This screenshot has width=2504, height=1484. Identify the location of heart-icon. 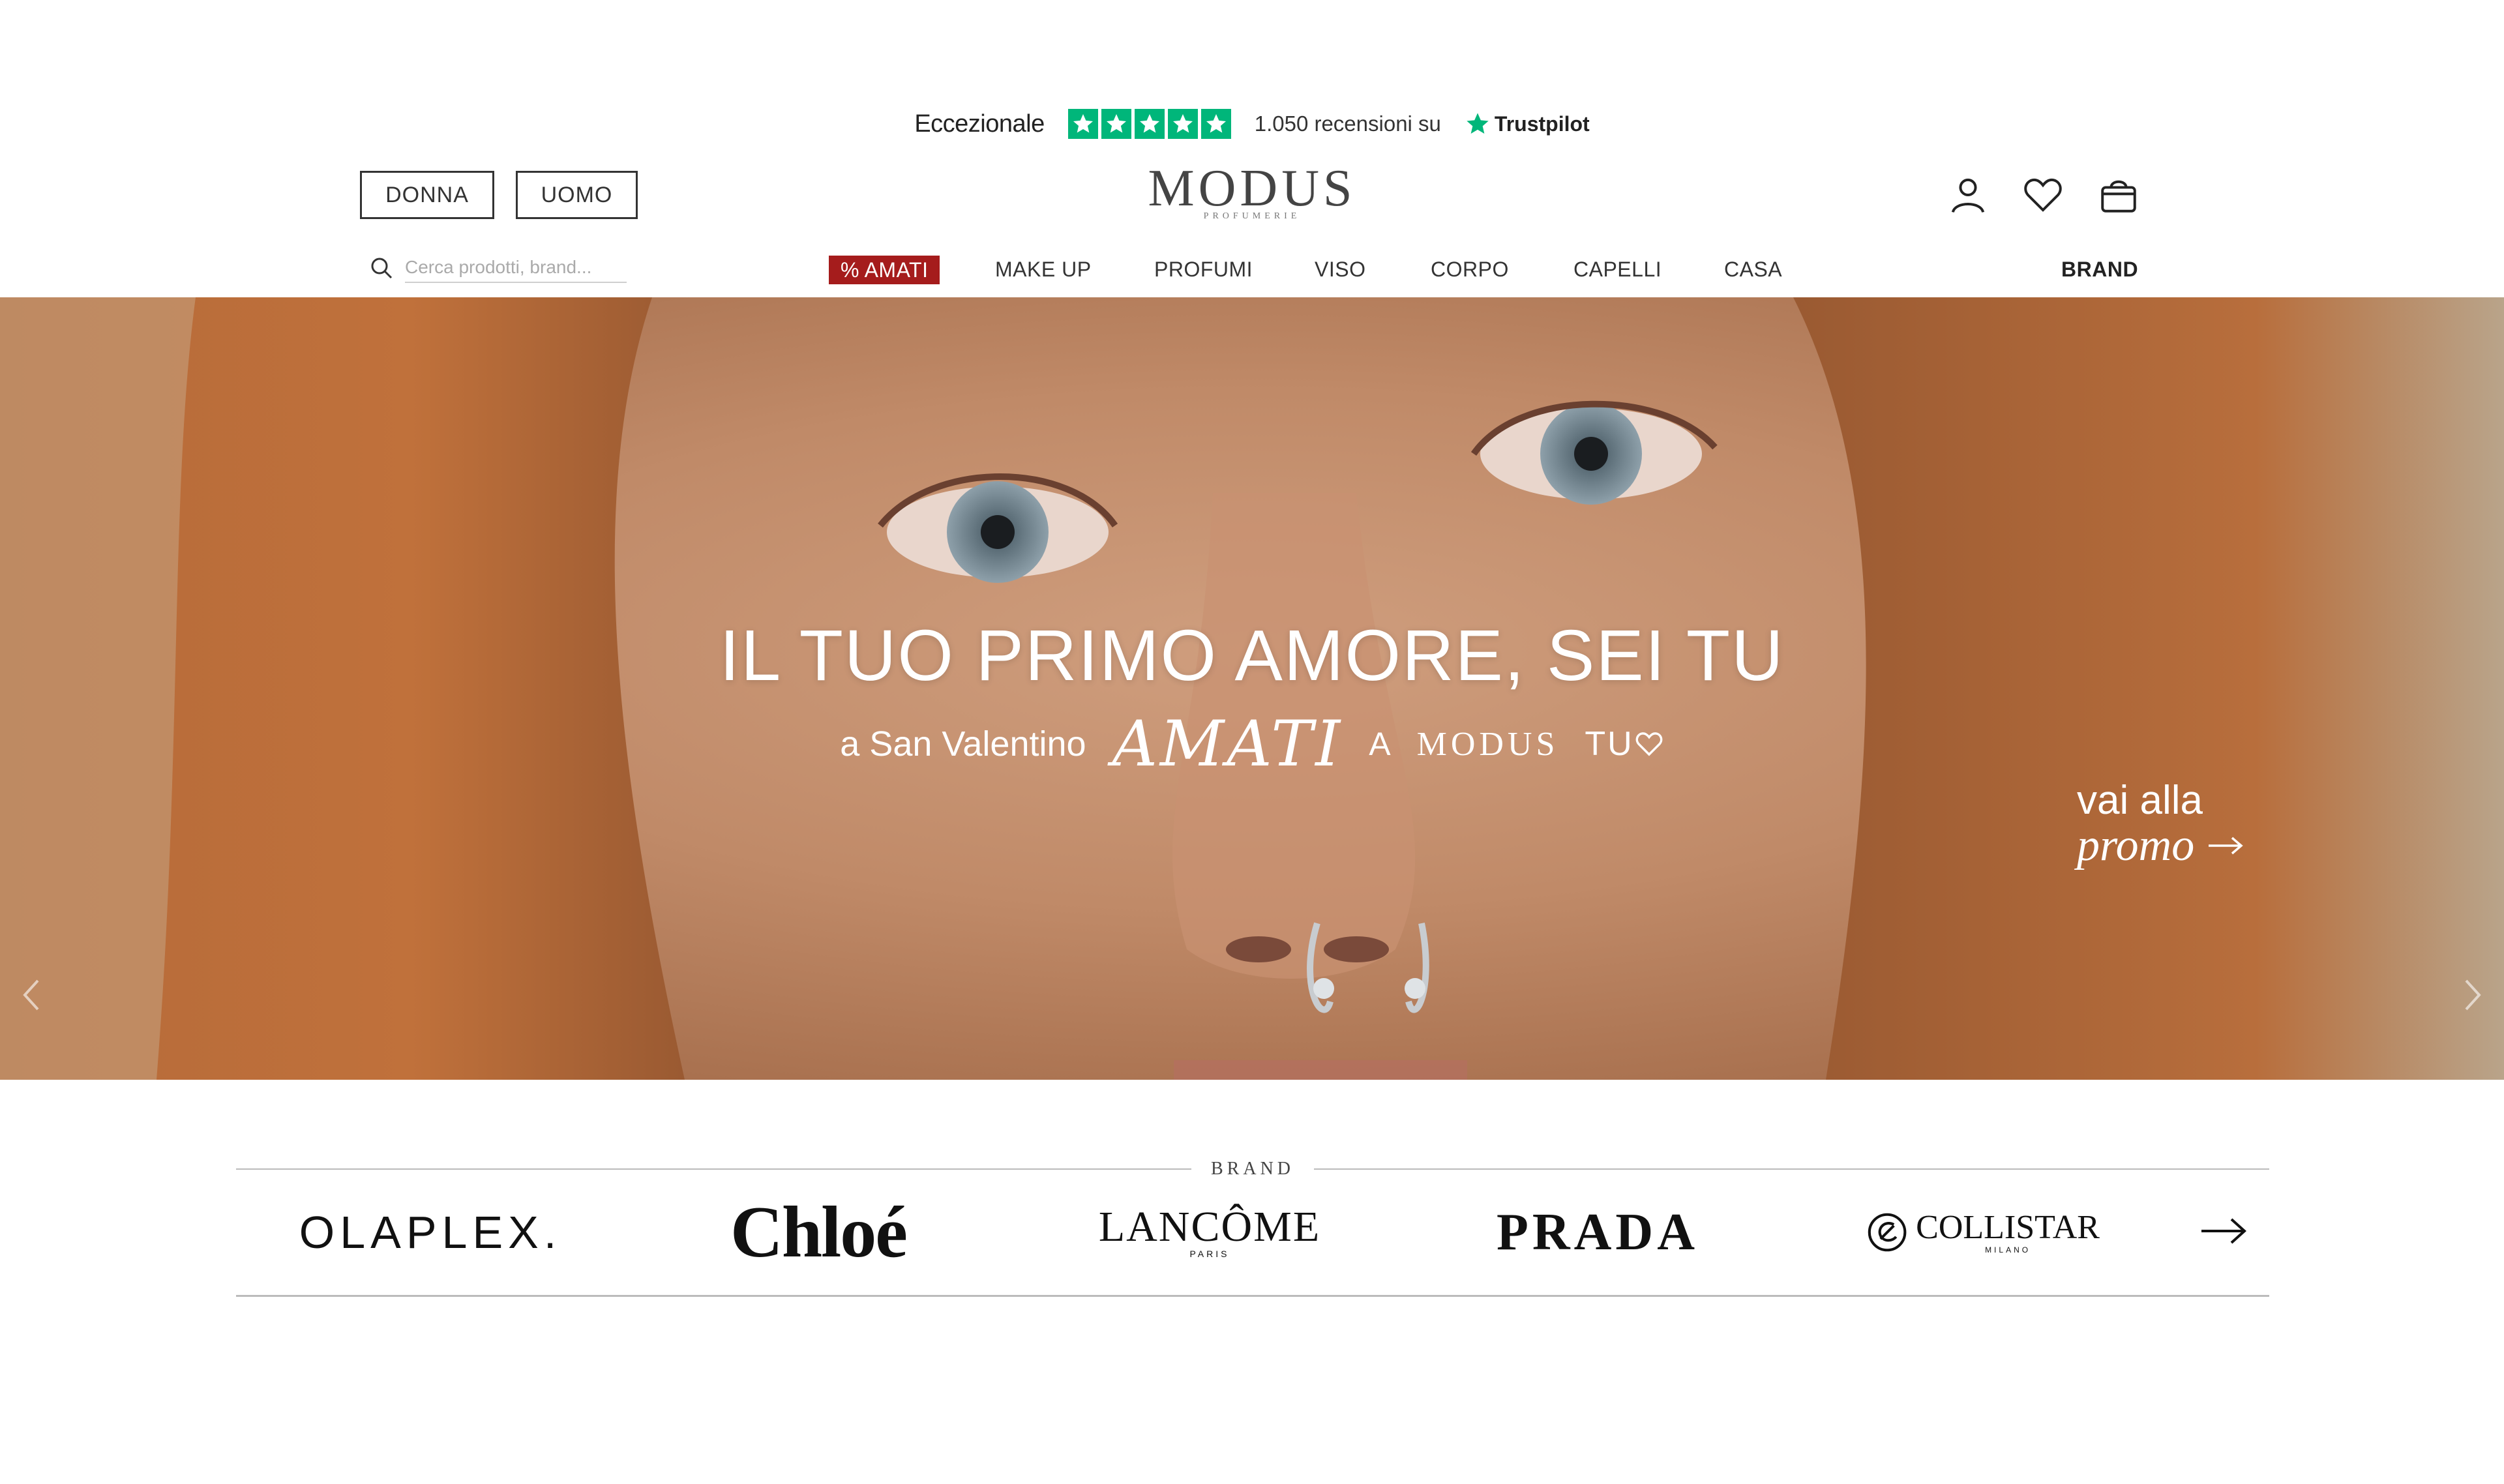
(2042, 194).